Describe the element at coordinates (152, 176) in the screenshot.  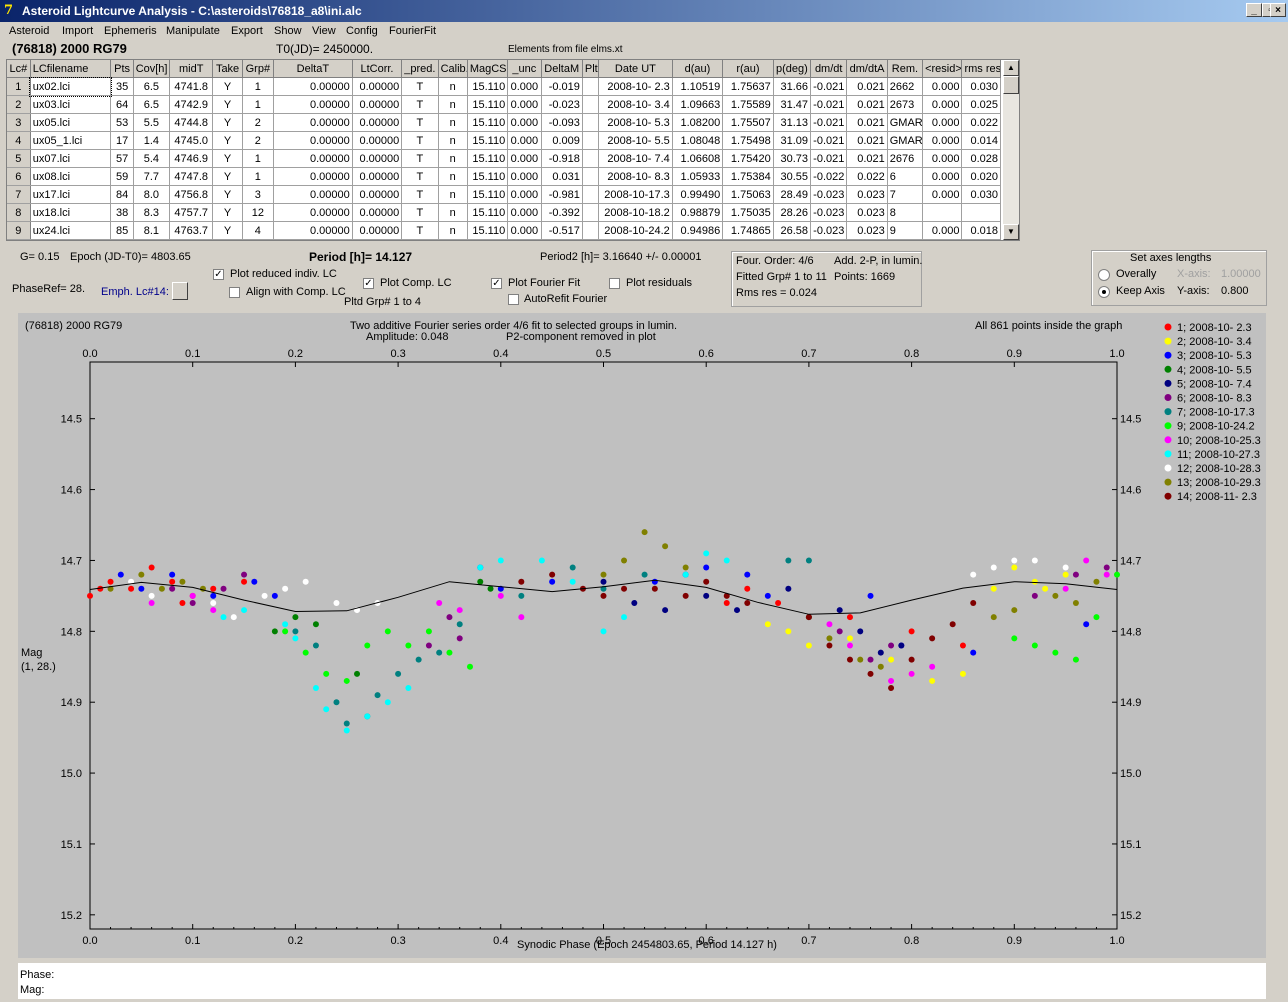
I see `table-cell: 7.7` at that location.